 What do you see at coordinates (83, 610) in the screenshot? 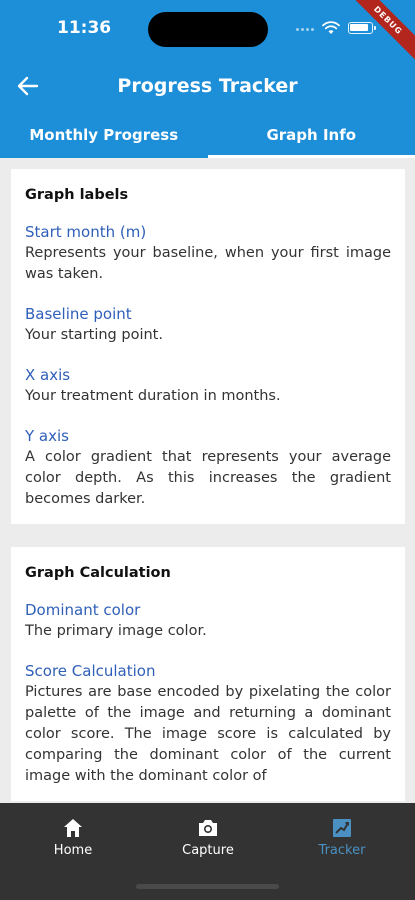
I see `info-item-title: Dominant color` at bounding box center [83, 610].